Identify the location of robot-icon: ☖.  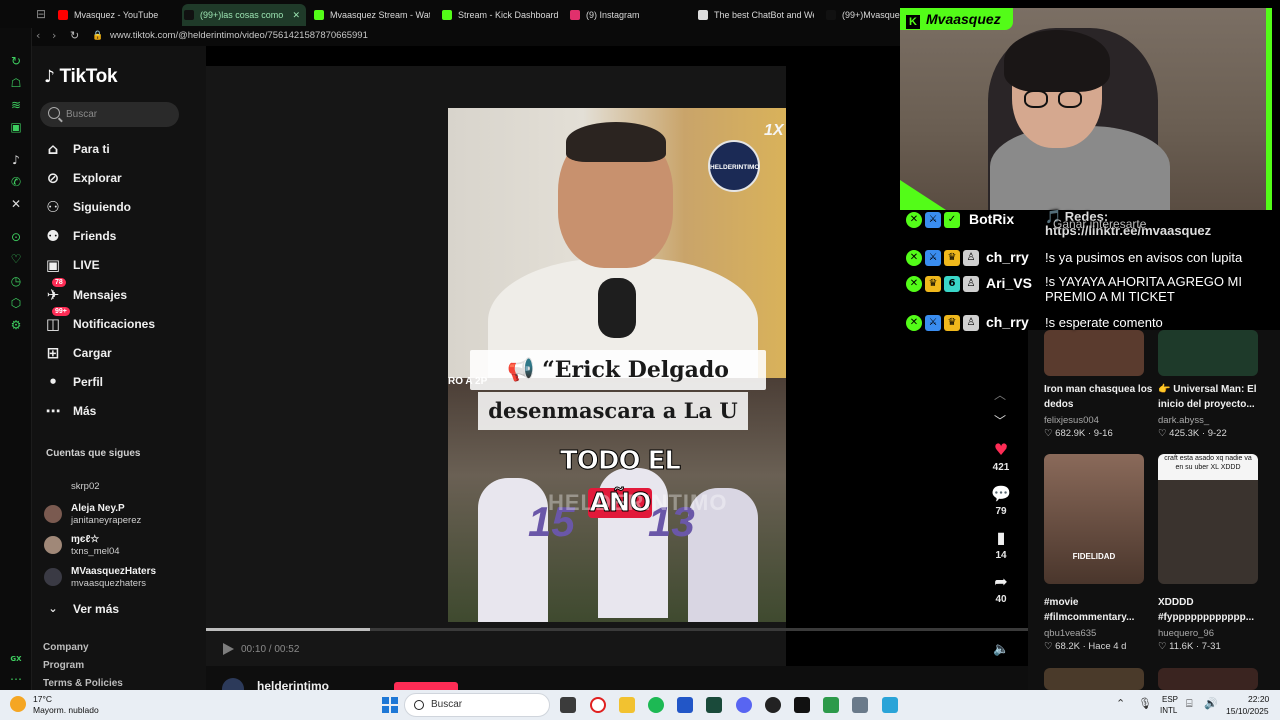
(16, 83).